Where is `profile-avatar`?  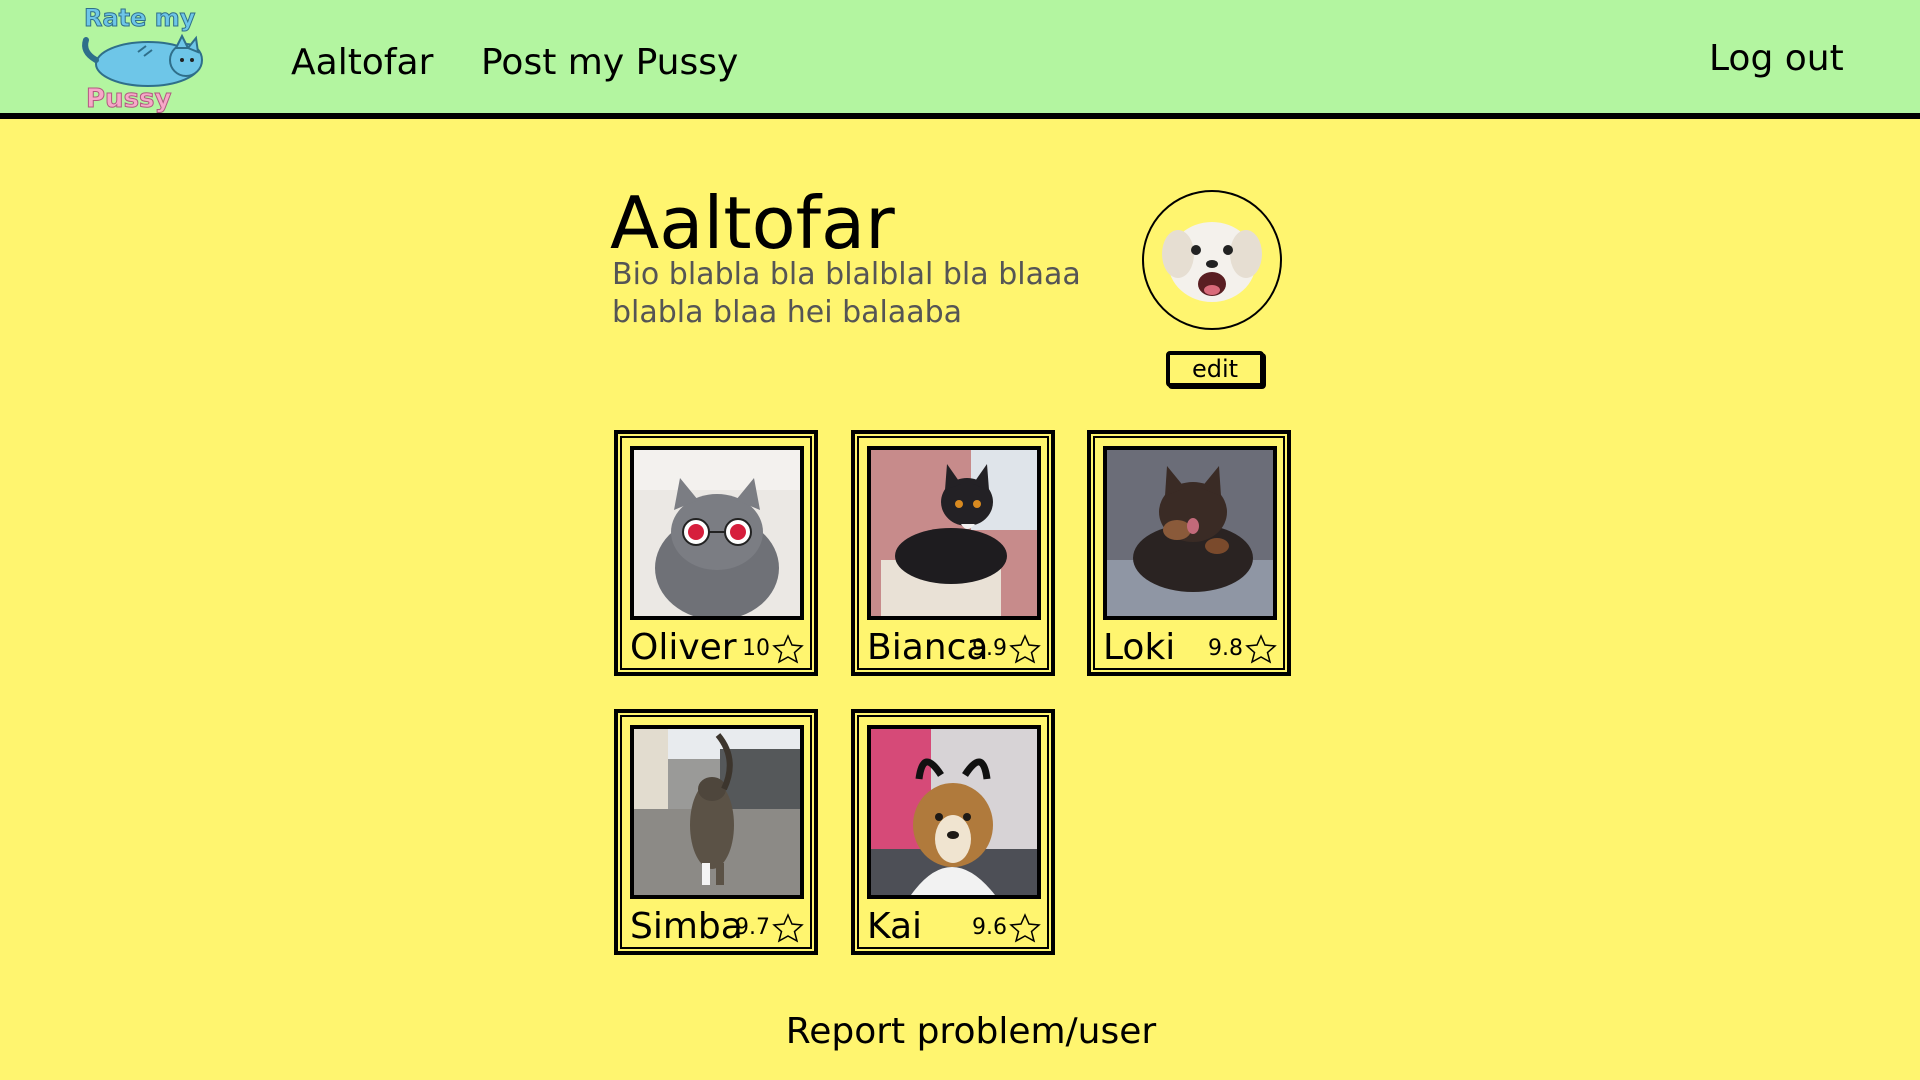 profile-avatar is located at coordinates (1212, 260).